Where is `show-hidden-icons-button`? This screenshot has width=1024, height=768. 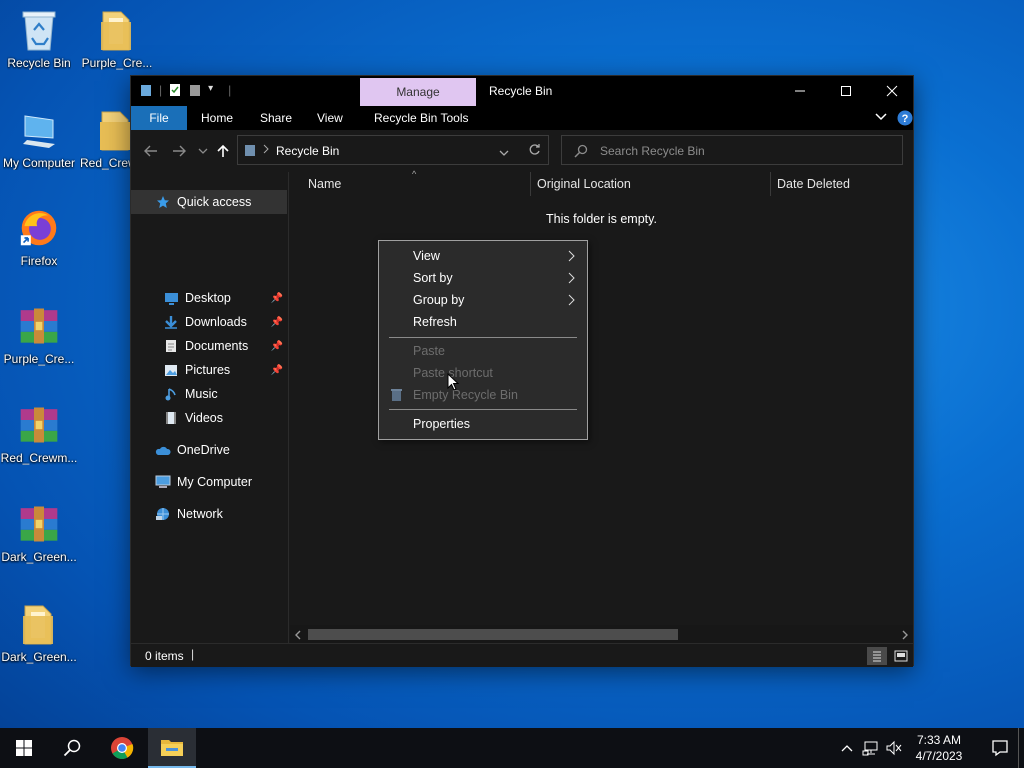
show-hidden-icons-button is located at coordinates (847, 748).